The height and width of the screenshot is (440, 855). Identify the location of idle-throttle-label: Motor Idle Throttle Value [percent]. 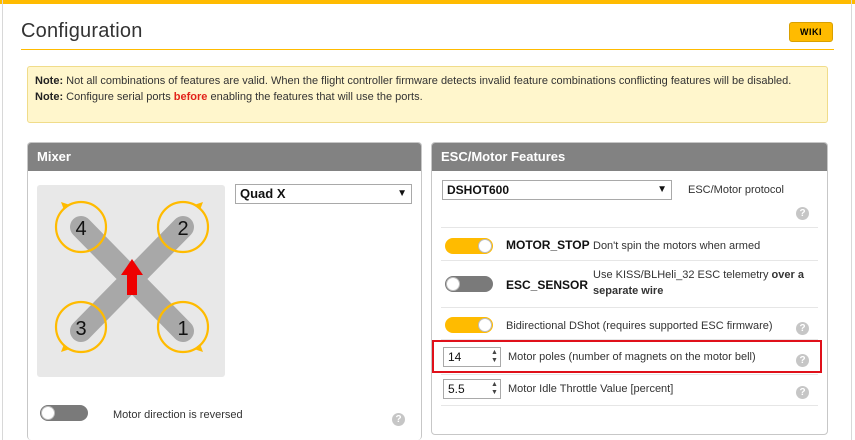
(591, 389).